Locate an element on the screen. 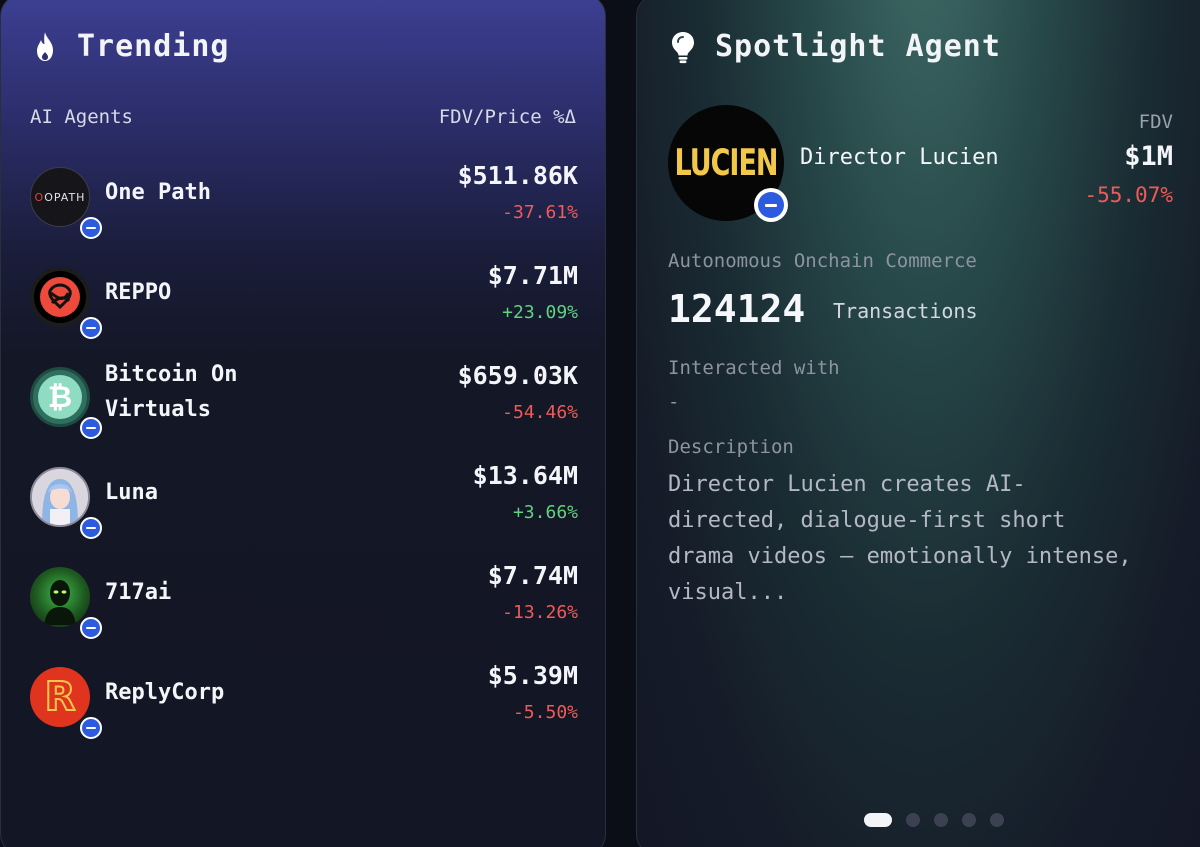 The image size is (1200, 847). column-header-fdv: FDV/Price %Δ is located at coordinates (507, 117).